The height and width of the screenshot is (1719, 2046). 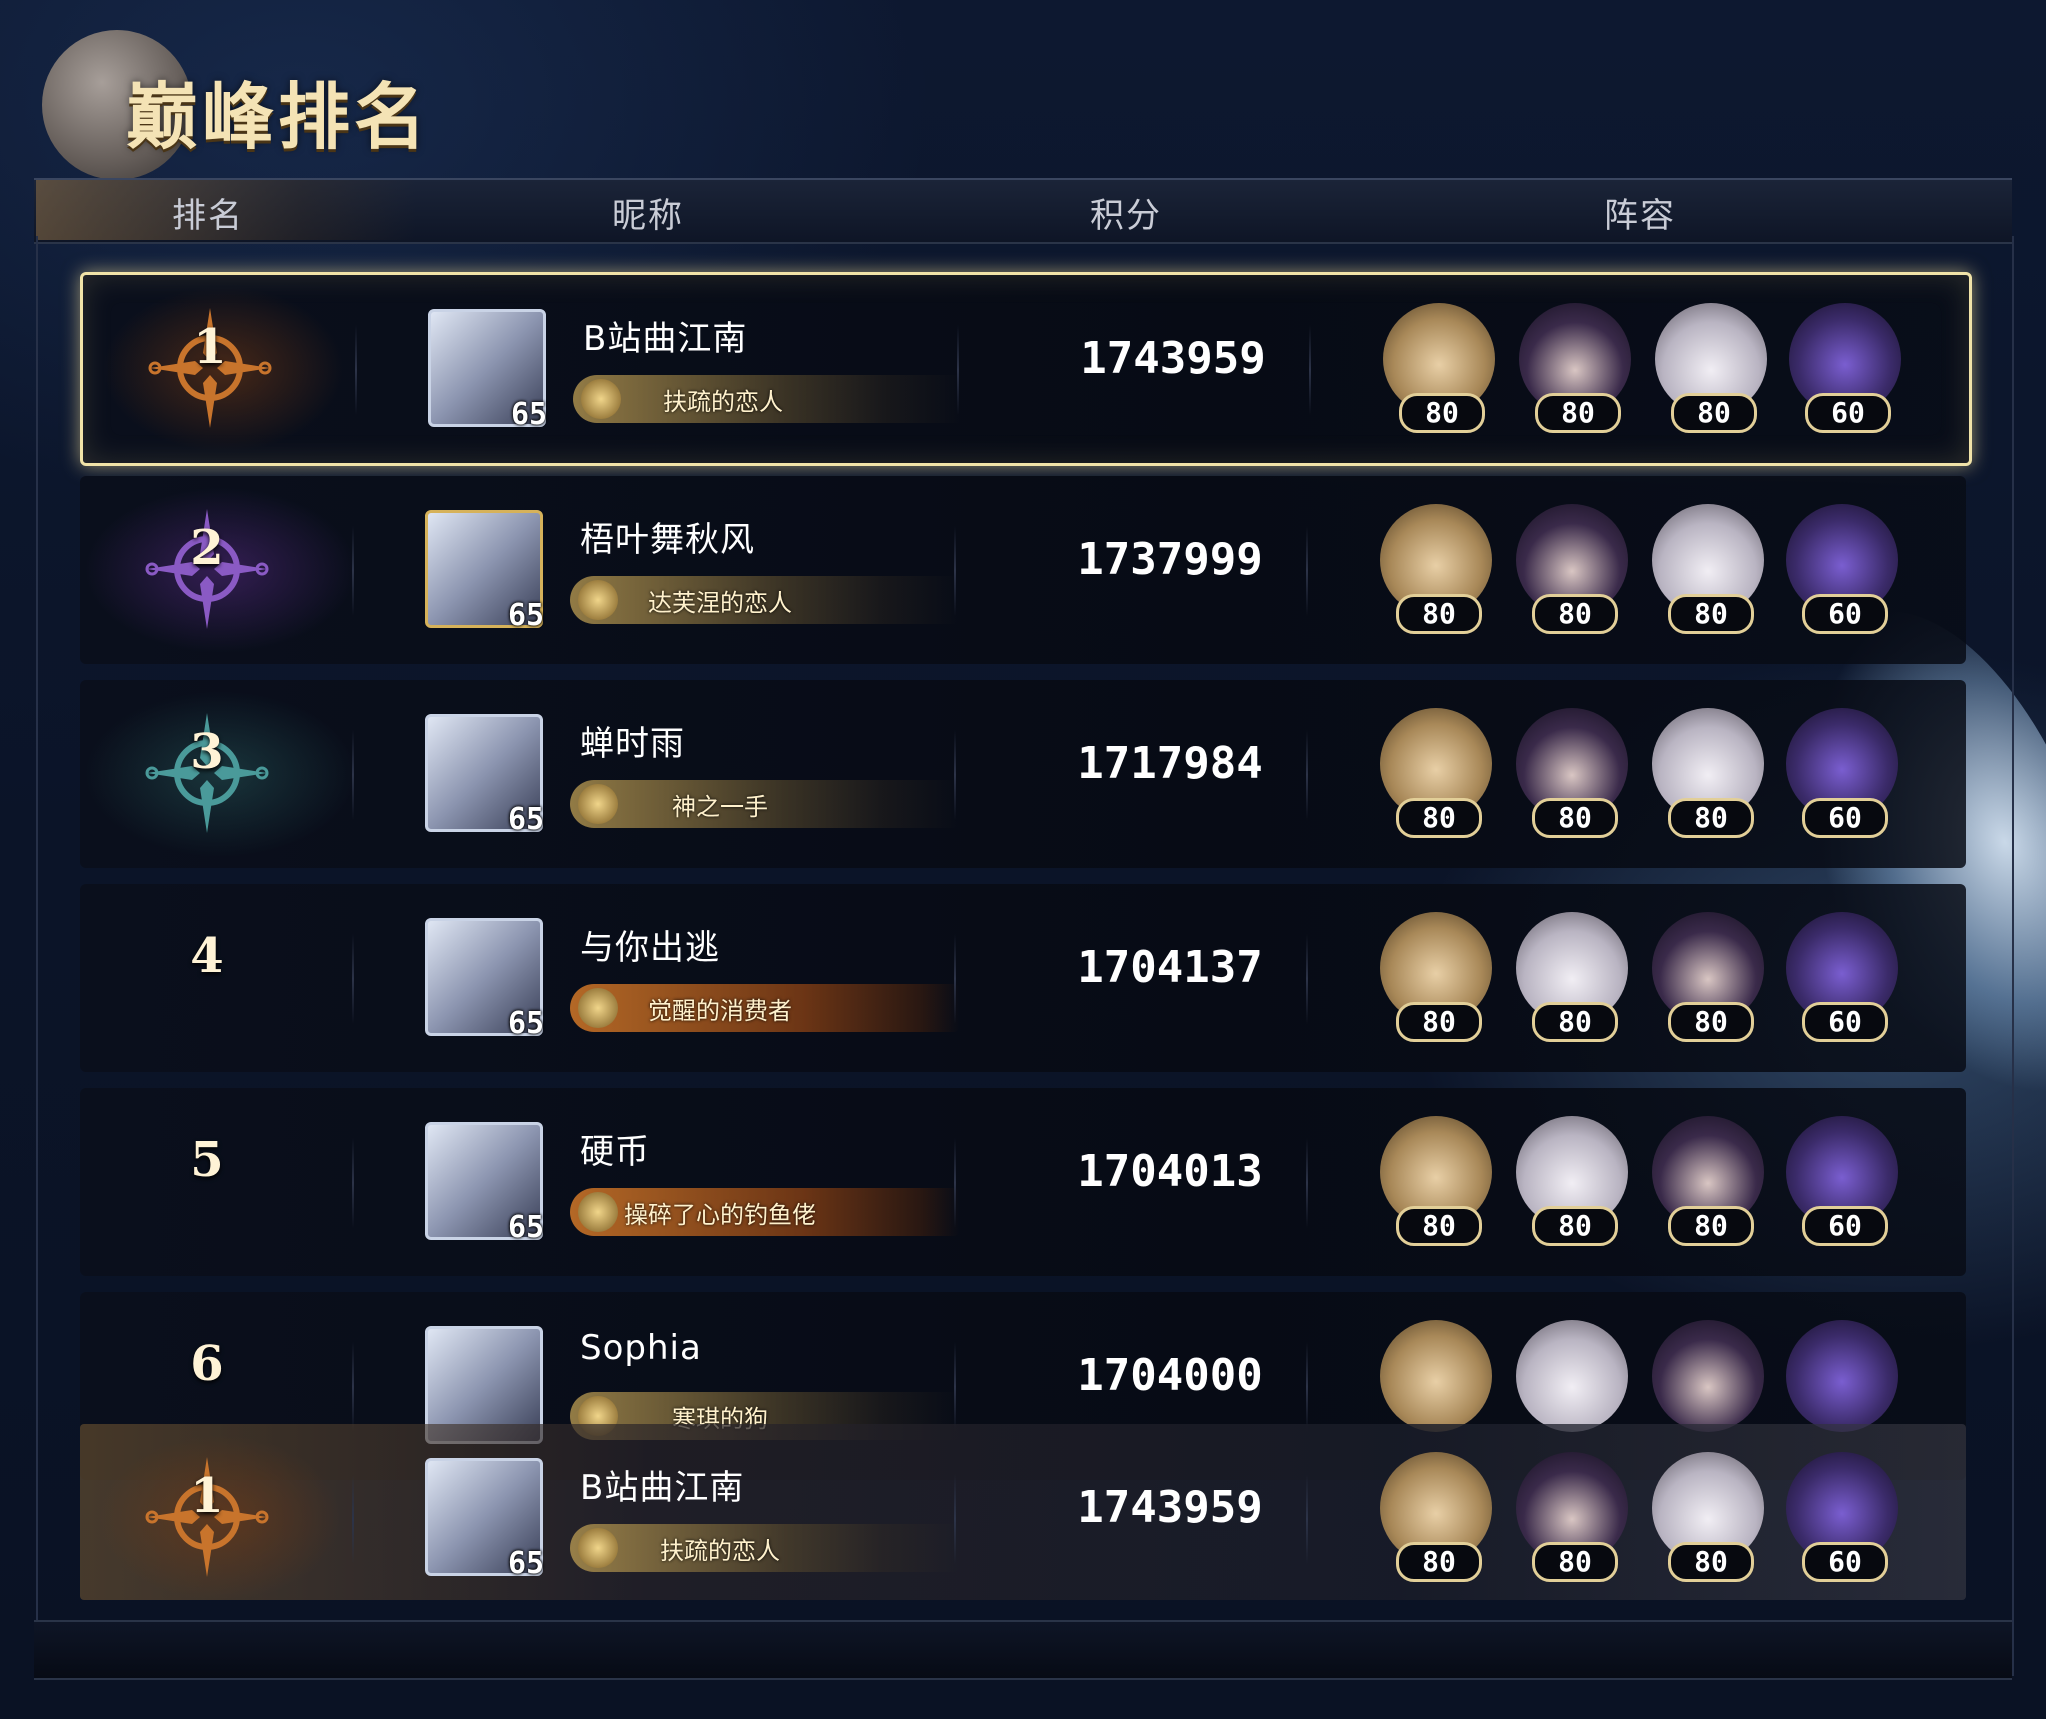 What do you see at coordinates (648, 216) in the screenshot?
I see `header-name: 昵称` at bounding box center [648, 216].